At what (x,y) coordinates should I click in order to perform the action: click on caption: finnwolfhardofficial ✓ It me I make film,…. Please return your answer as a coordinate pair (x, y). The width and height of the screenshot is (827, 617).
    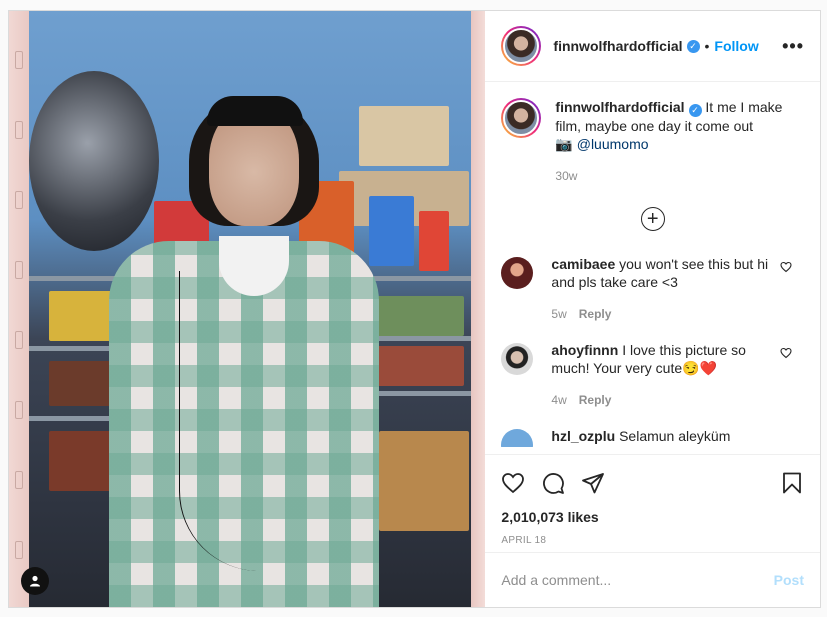
    Looking at the image, I should click on (652, 141).